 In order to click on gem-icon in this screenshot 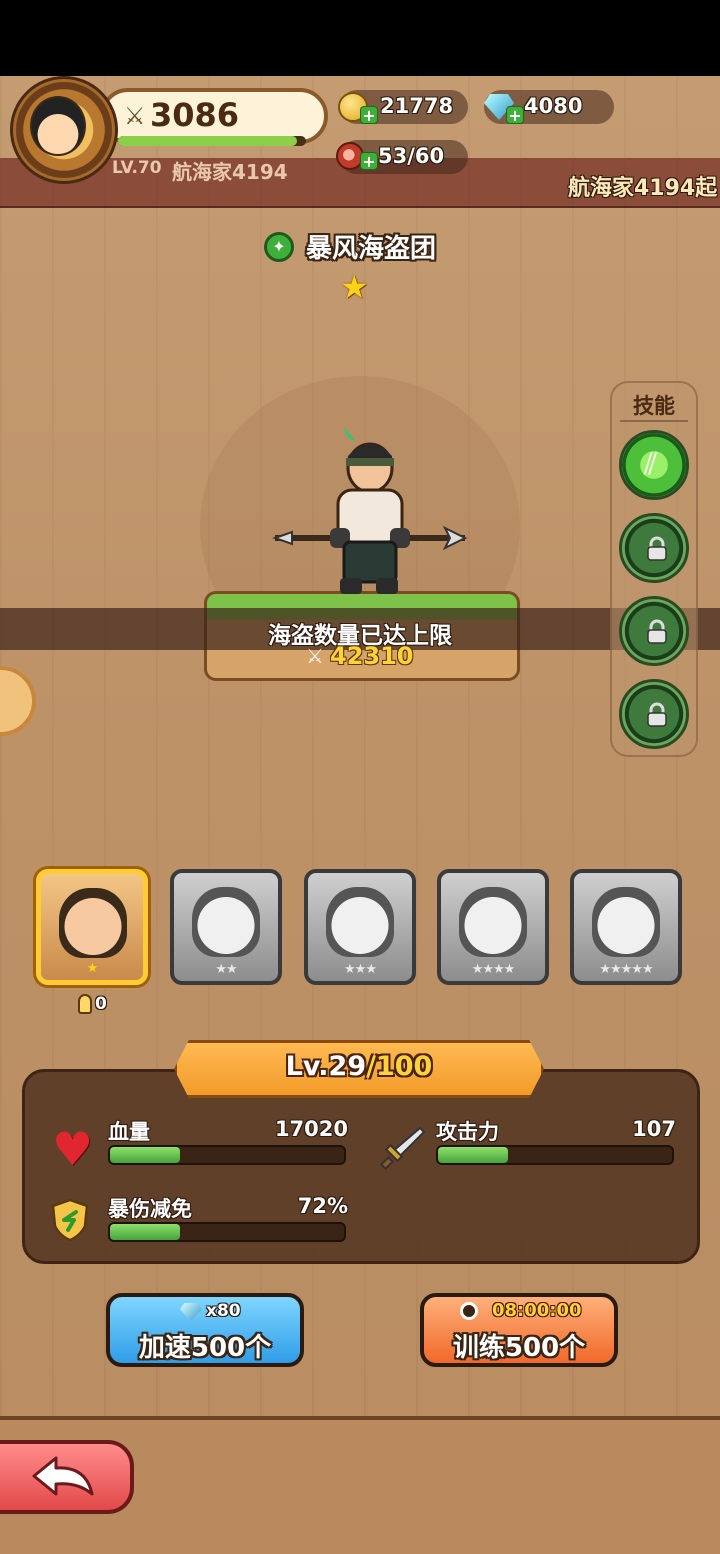, I will do `click(191, 1312)`.